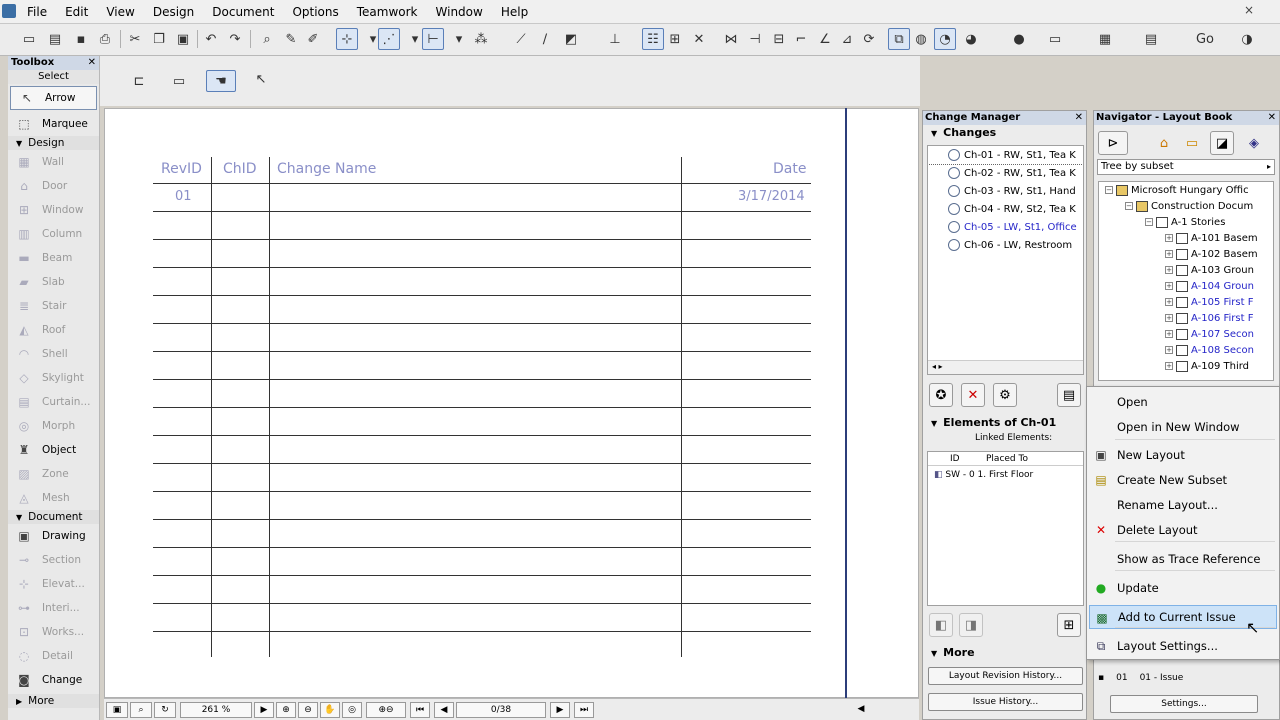  What do you see at coordinates (1005, 227) in the screenshot?
I see `change-item: Ch-05 - LW, St1, Office` at bounding box center [1005, 227].